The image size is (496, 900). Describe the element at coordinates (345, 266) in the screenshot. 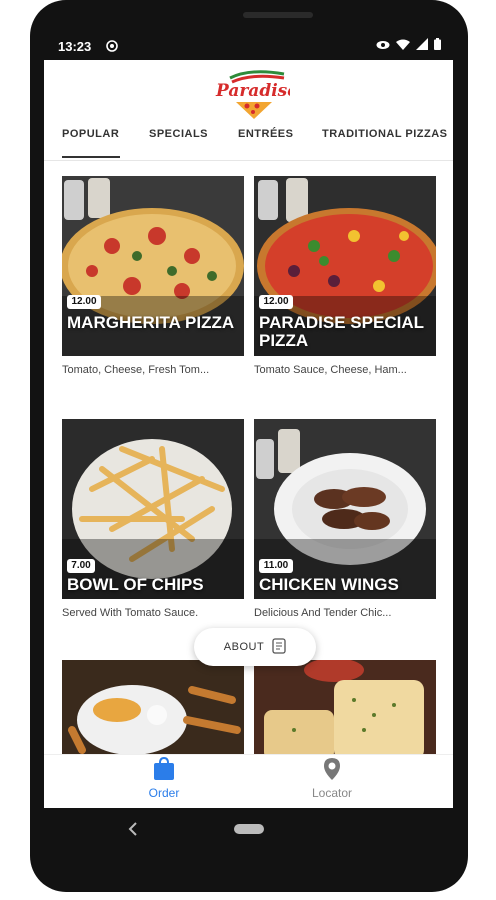

I see `paradise-special-pizza-image: 12.00 PARADISE SPECIAL PIZZA` at that location.